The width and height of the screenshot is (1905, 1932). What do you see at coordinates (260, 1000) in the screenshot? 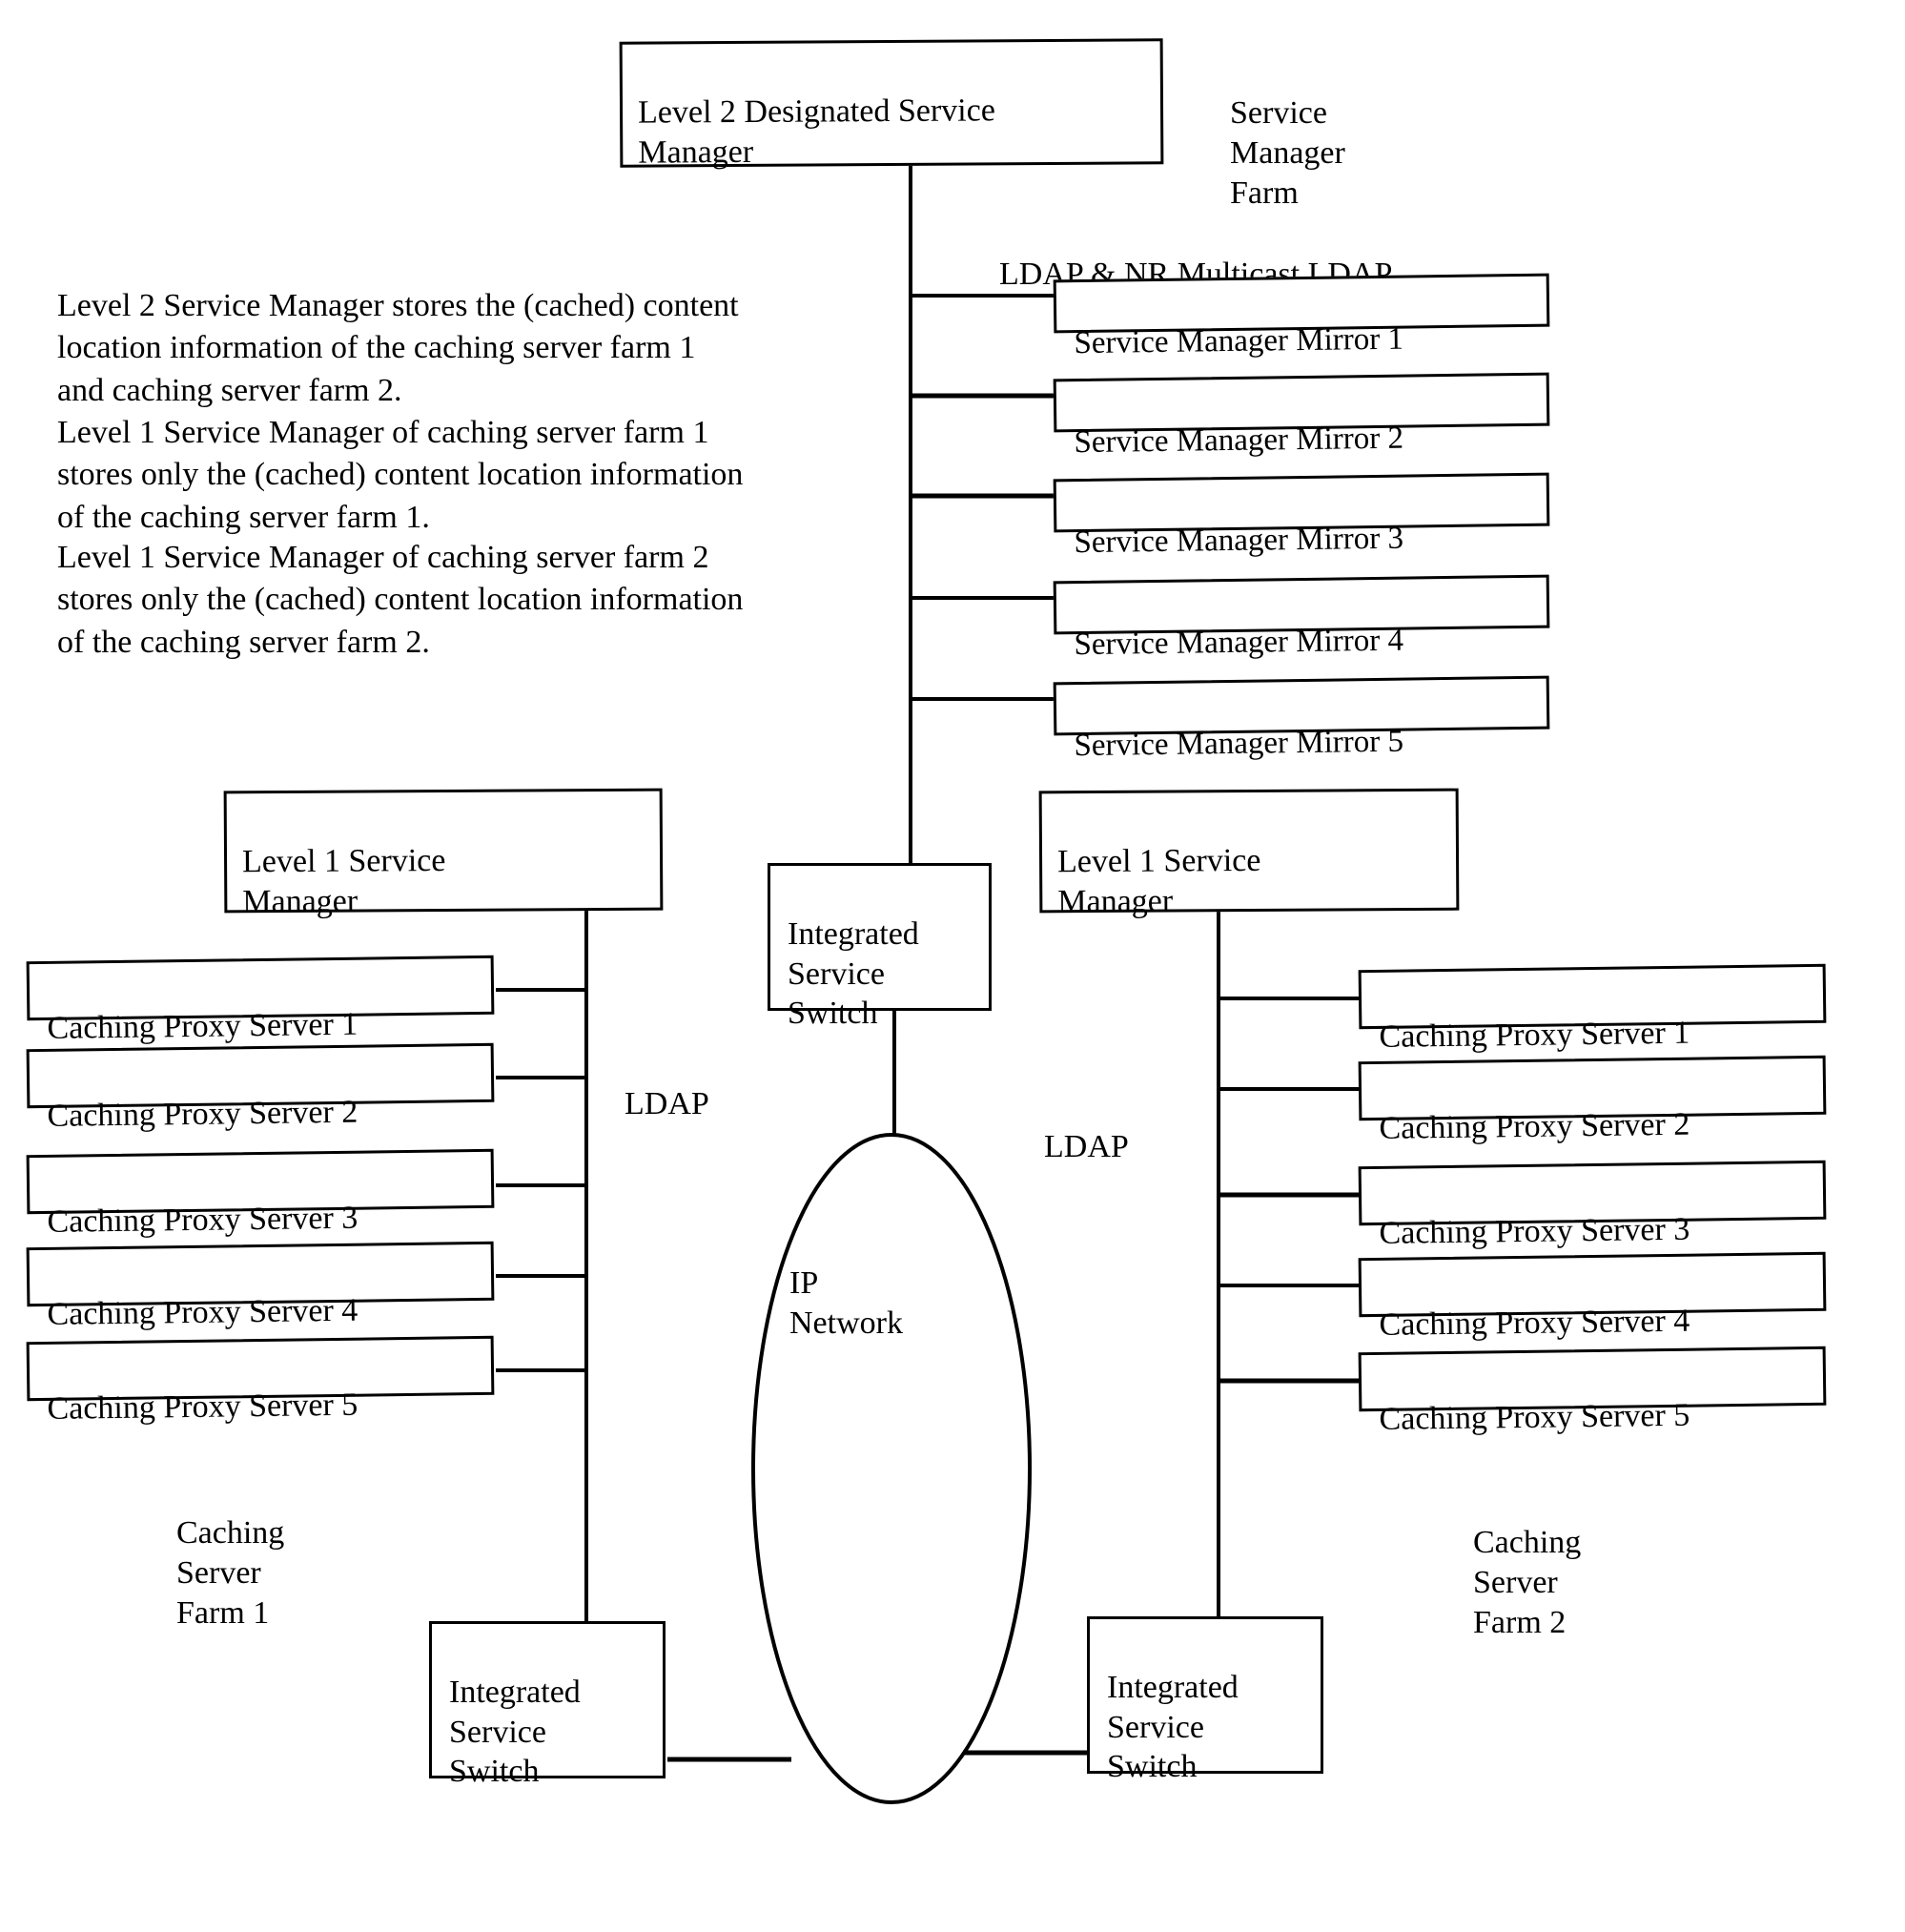
I see `caching-proxy-server-left-1-box: Caching Proxy Server 1` at bounding box center [260, 1000].